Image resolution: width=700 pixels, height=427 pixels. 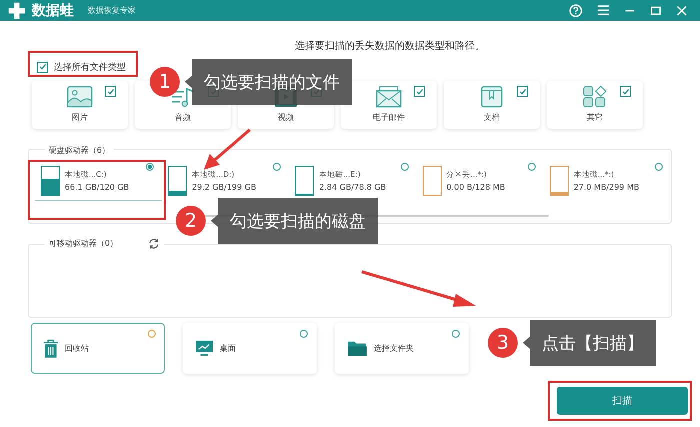 What do you see at coordinates (191, 221) in the screenshot?
I see `step-number-badge: 2` at bounding box center [191, 221].